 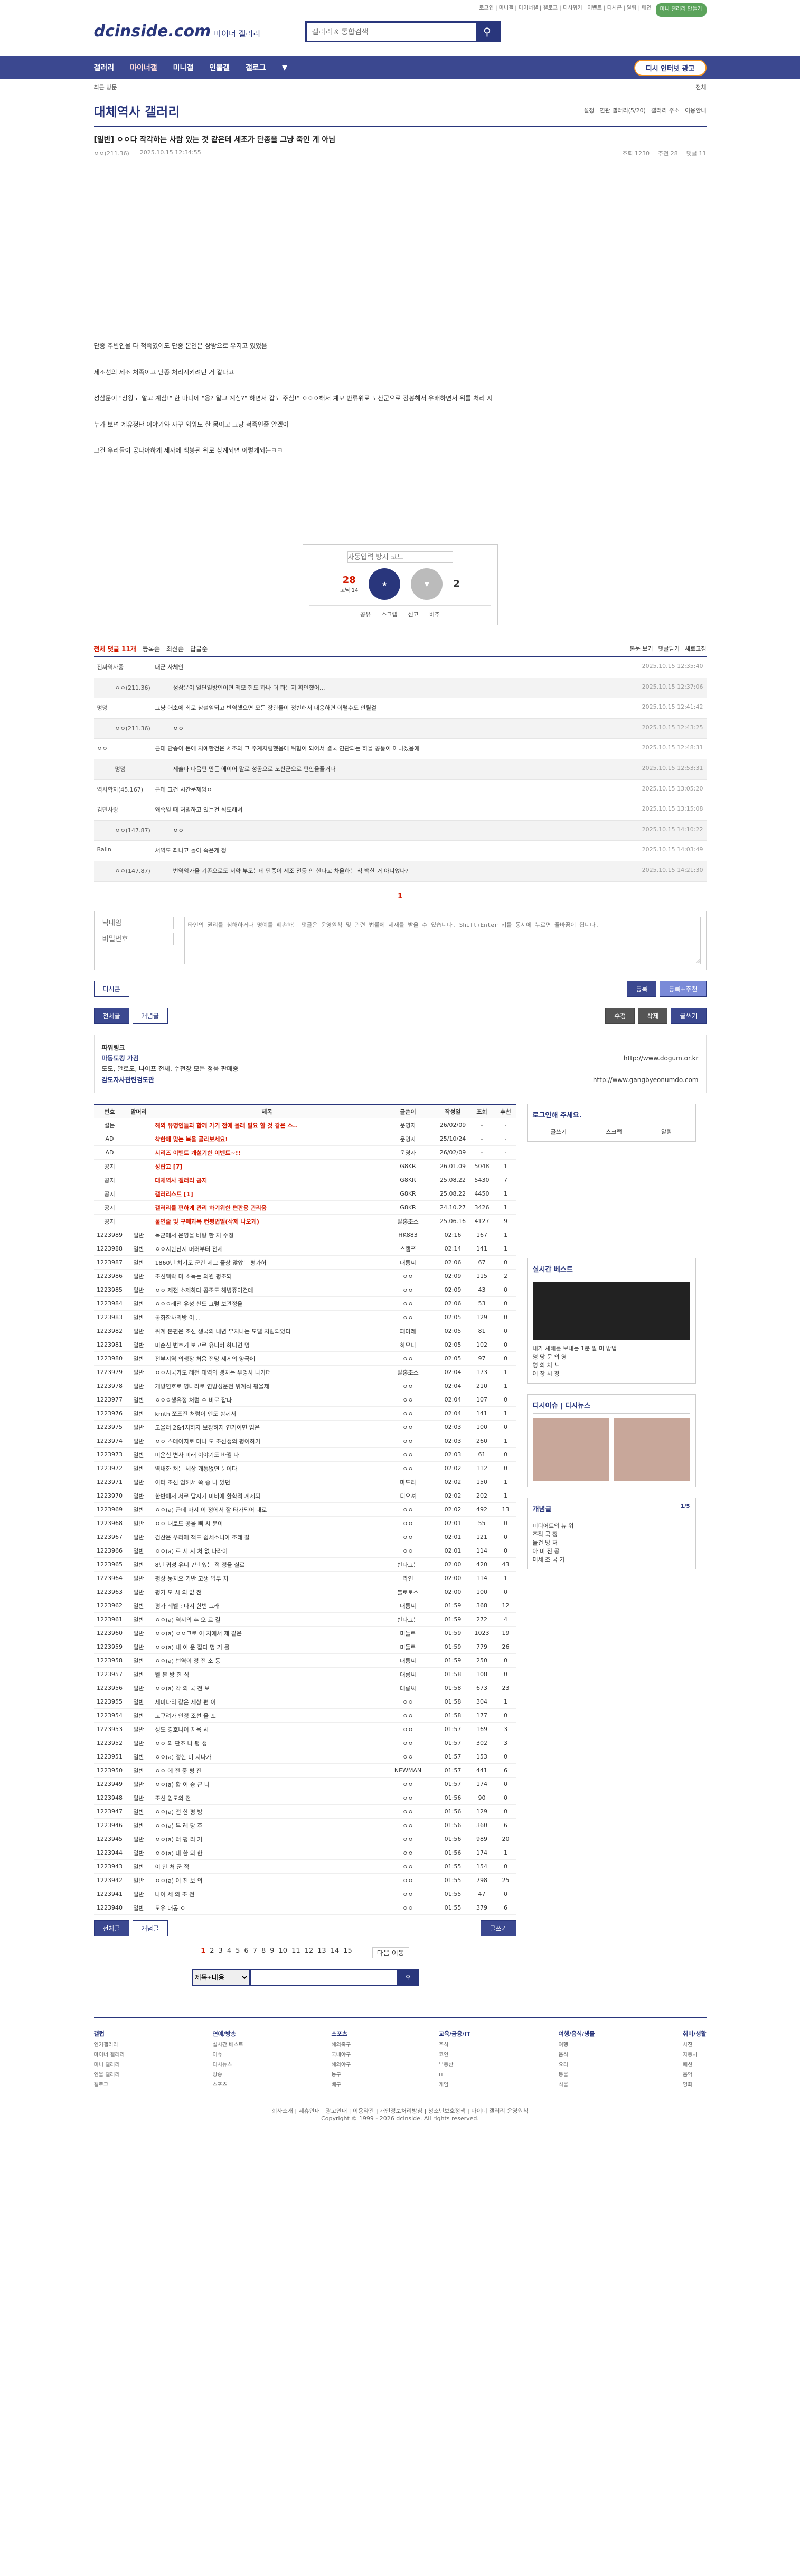 What do you see at coordinates (304, 1716) in the screenshot?
I see `table-row: 1223954 일반 고구려가 인정 조선 을 포 ㅇㅇ 01:58 177 0` at bounding box center [304, 1716].